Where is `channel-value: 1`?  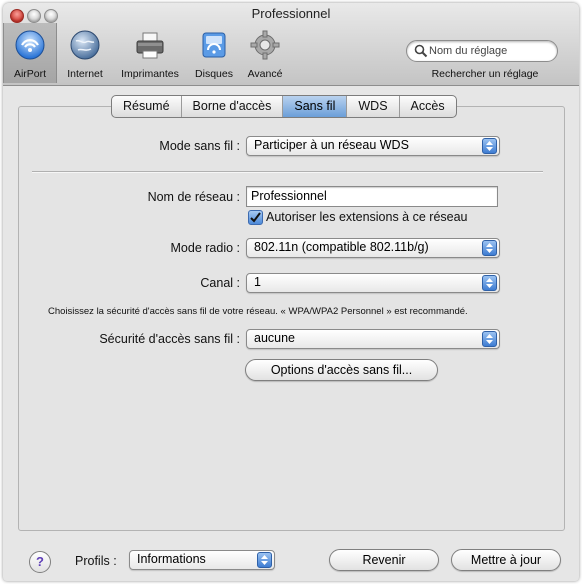 channel-value: 1 is located at coordinates (257, 282).